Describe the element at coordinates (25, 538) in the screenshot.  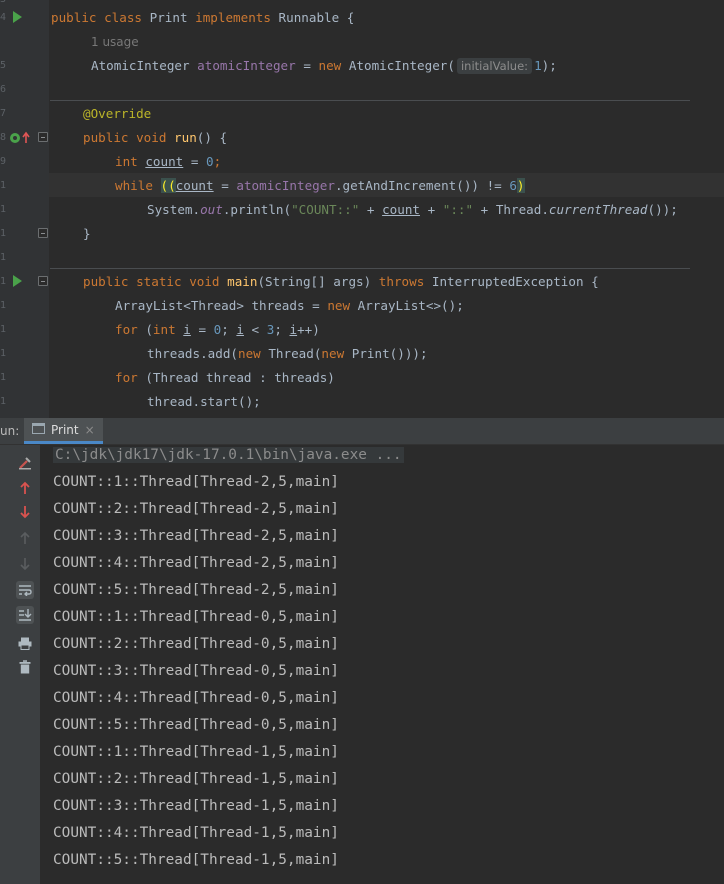
I see `scroll-up-icon` at that location.